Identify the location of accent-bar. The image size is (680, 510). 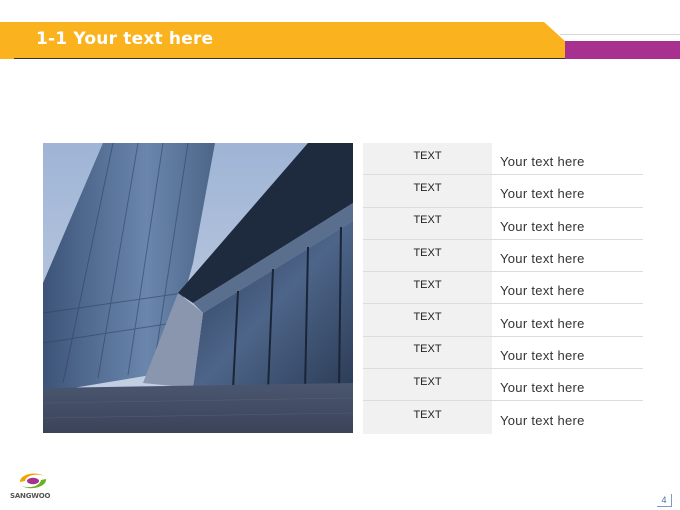
(622, 50).